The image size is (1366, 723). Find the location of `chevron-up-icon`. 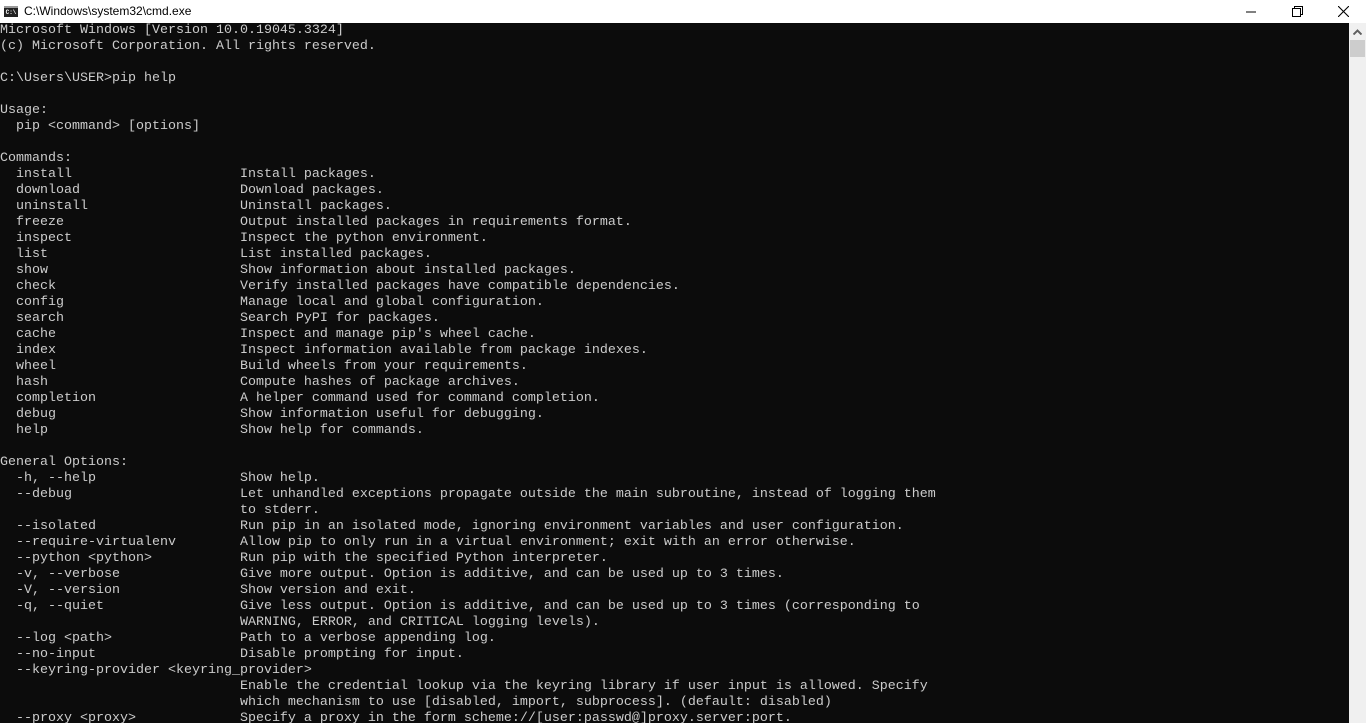

chevron-up-icon is located at coordinates (1357, 31).